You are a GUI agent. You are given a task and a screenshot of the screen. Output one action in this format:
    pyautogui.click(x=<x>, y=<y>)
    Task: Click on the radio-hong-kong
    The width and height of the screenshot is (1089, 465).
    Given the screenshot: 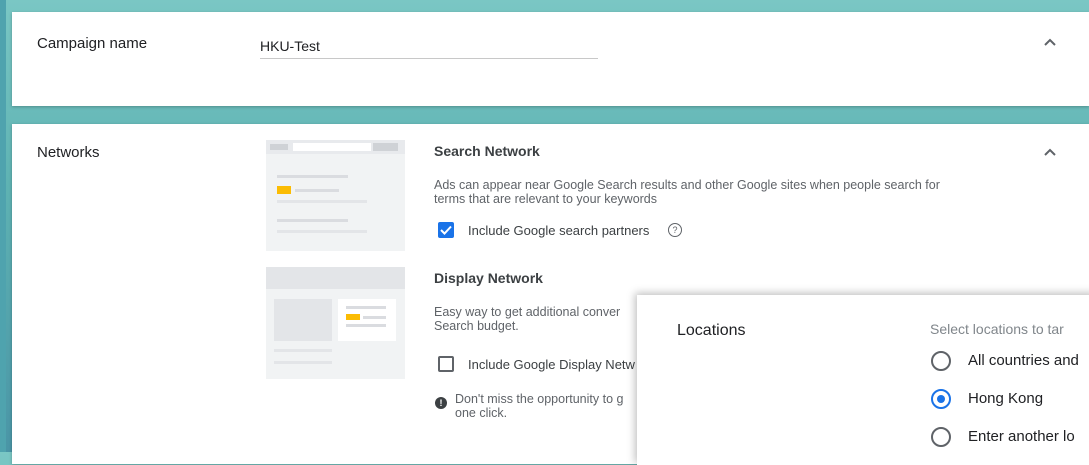 What is the action you would take?
    pyautogui.click(x=941, y=399)
    